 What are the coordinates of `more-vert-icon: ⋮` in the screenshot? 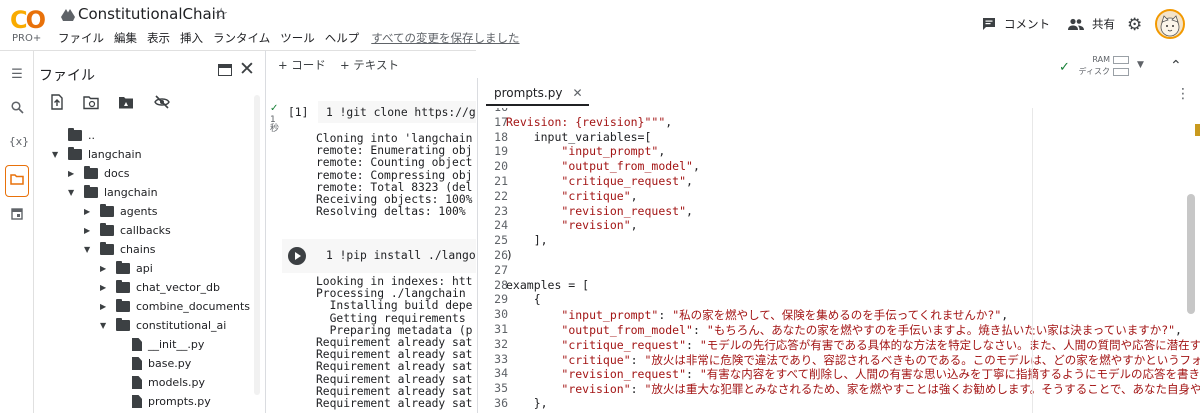 It's located at (1183, 94).